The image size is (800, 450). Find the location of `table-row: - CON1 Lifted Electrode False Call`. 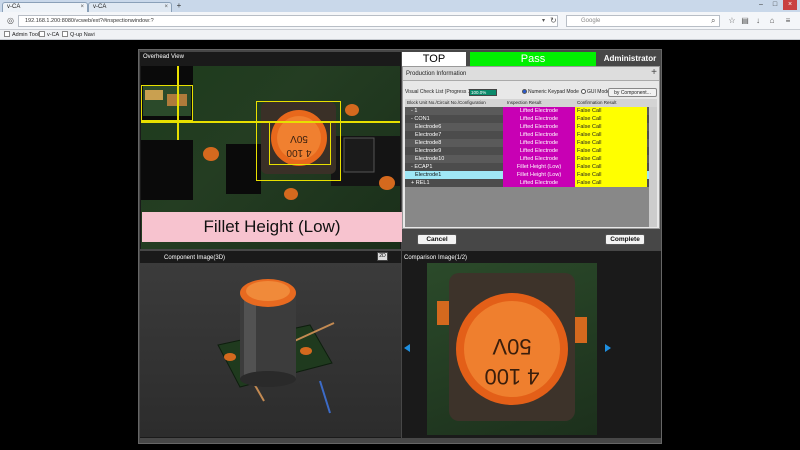

table-row: - CON1 Lifted Electrode False Call is located at coordinates (531, 119).